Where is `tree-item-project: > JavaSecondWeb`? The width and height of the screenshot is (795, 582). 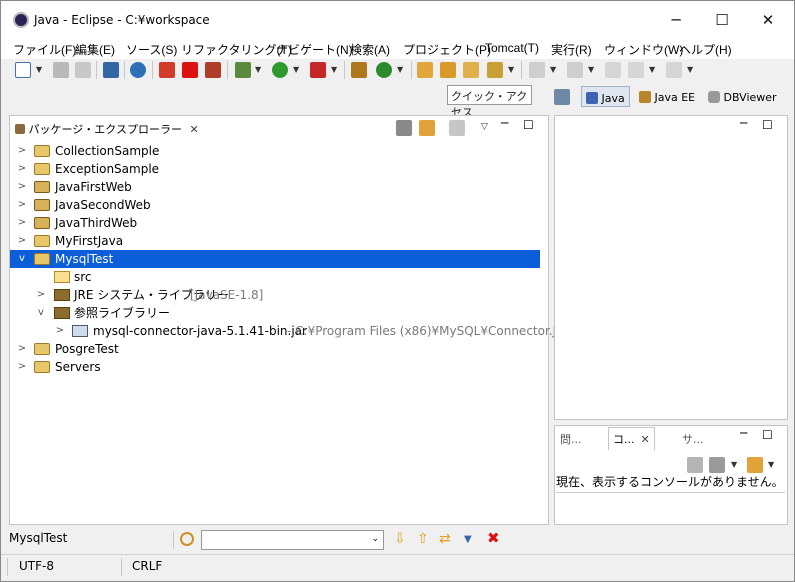 tree-item-project: > JavaSecondWeb is located at coordinates (275, 205).